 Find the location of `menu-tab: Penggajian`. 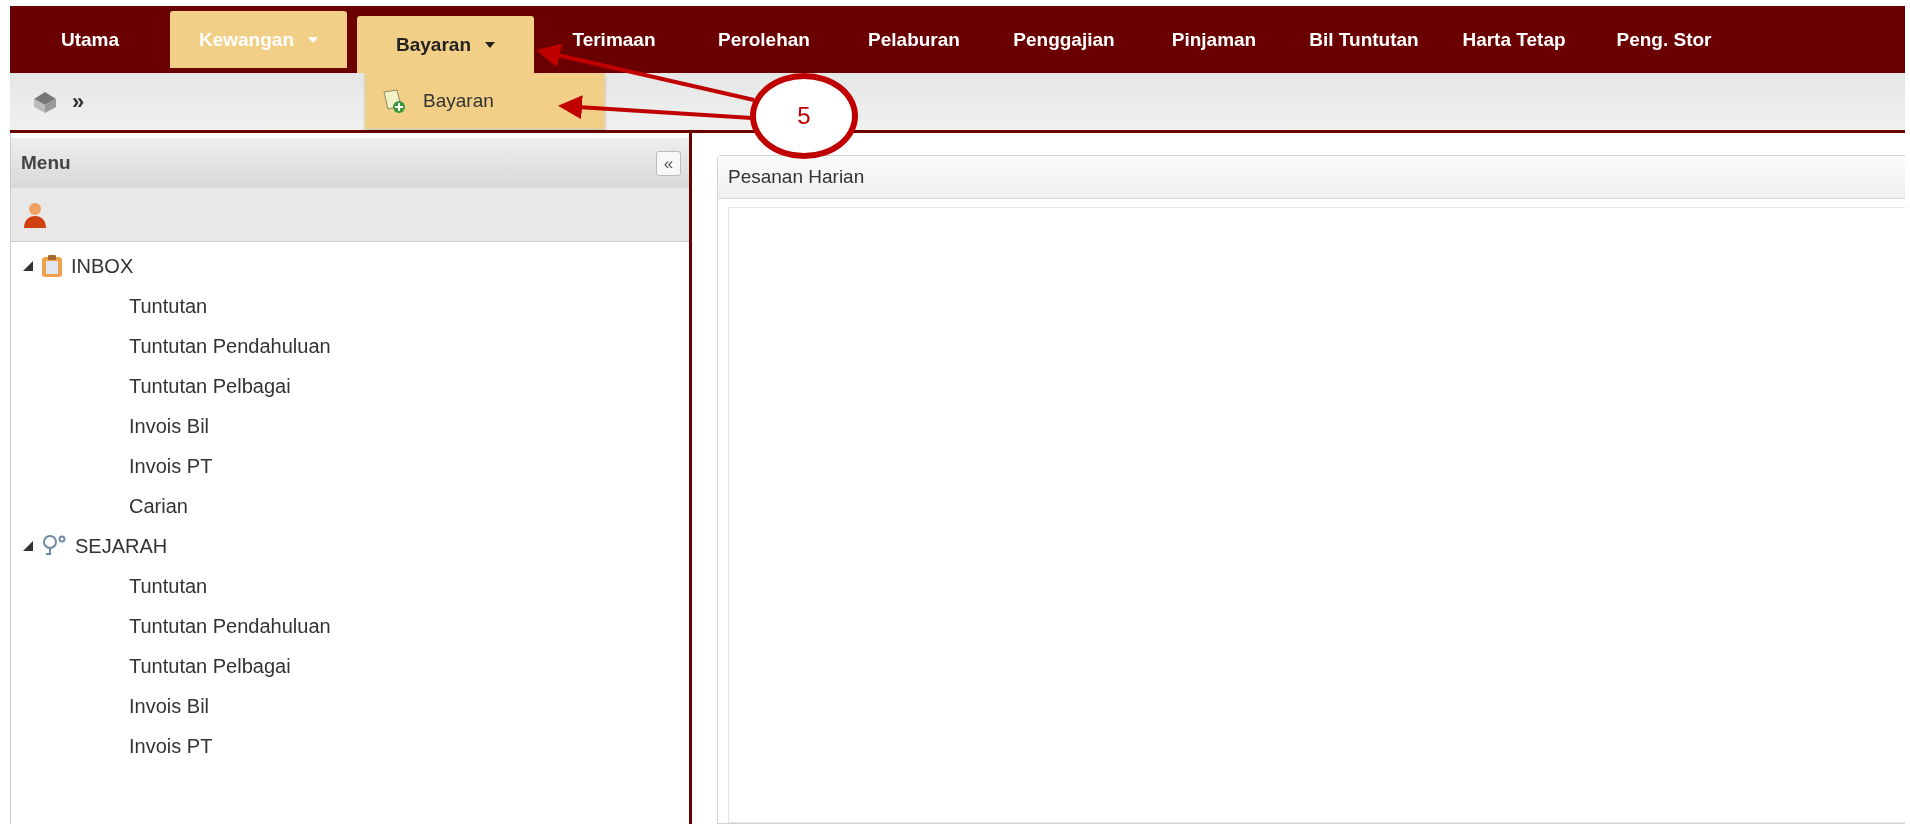

menu-tab: Penggajian is located at coordinates (1064, 39).